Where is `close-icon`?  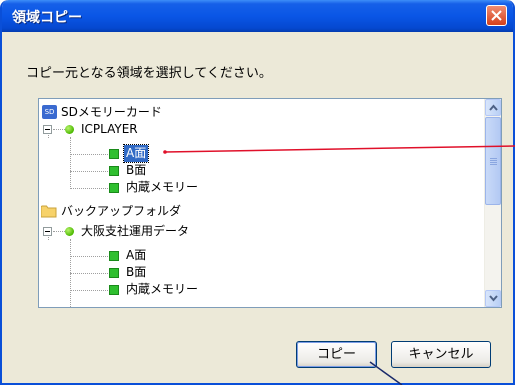
close-icon is located at coordinates (496, 15).